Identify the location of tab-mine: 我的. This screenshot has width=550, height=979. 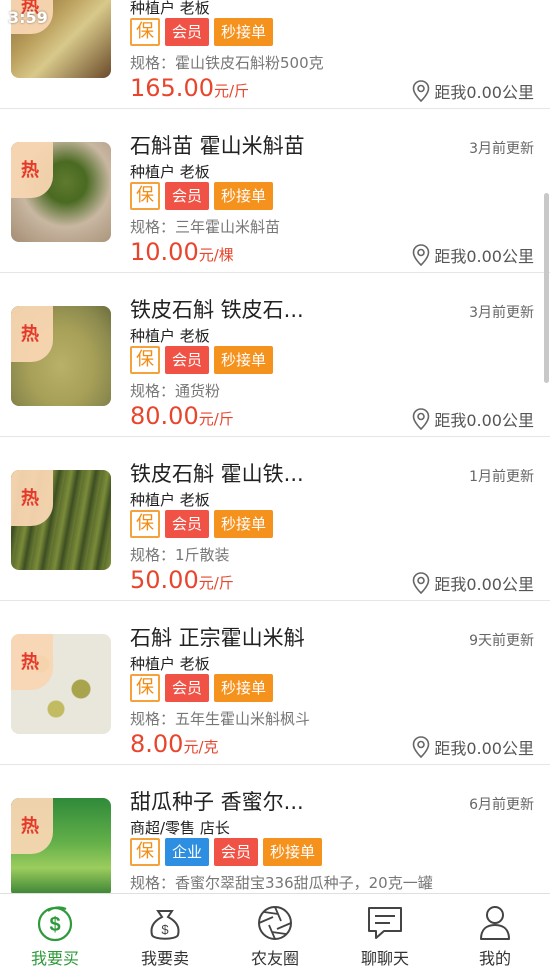
(495, 936).